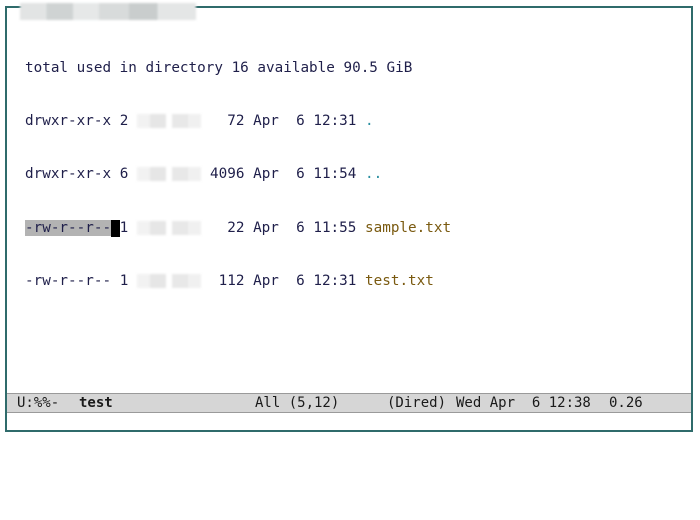 The height and width of the screenshot is (520, 700). I want to click on file-name: sample.txt, so click(408, 228).